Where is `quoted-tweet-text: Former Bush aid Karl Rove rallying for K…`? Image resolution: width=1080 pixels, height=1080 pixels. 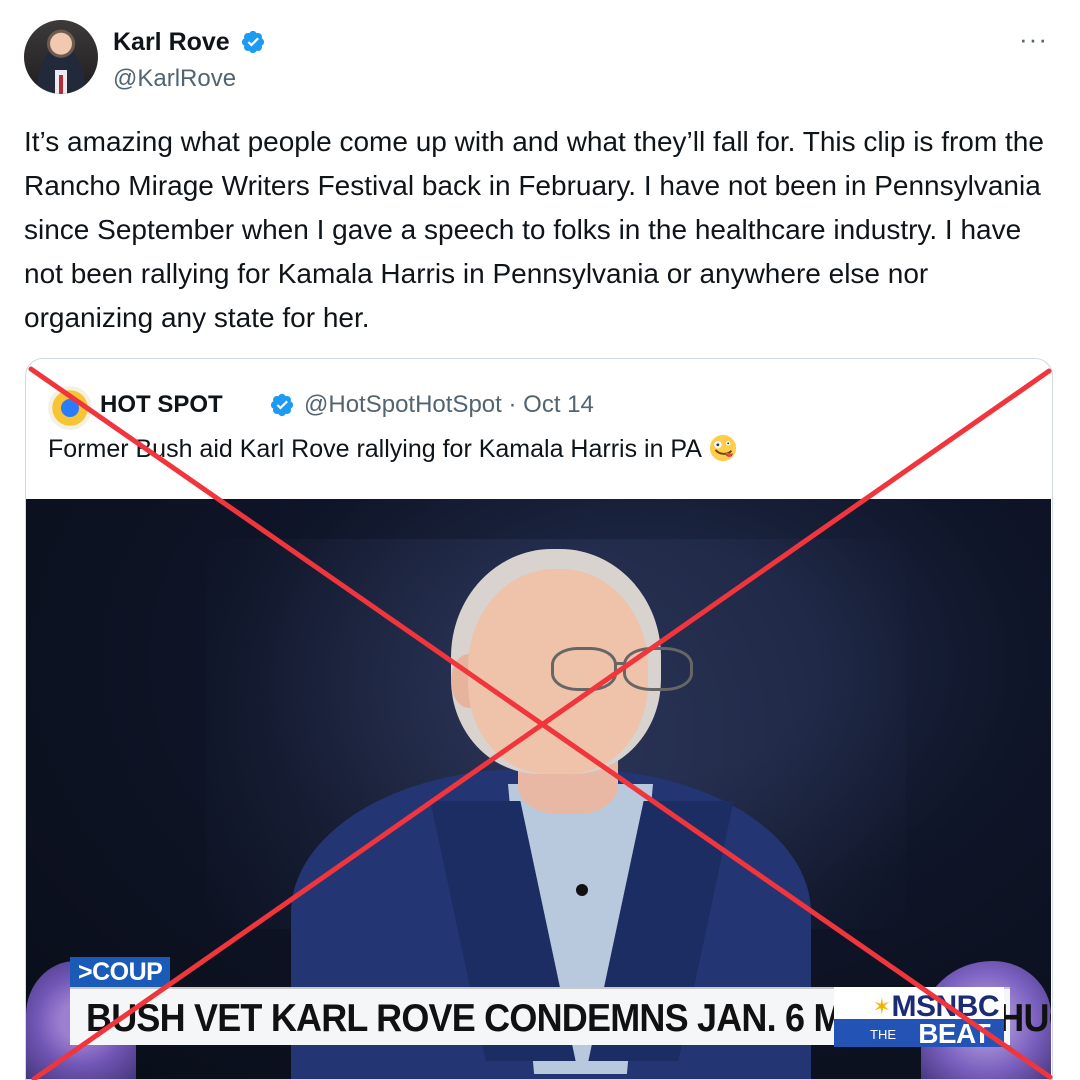 quoted-tweet-text: Former Bush aid Karl Rove rallying for K… is located at coordinates (393, 448).